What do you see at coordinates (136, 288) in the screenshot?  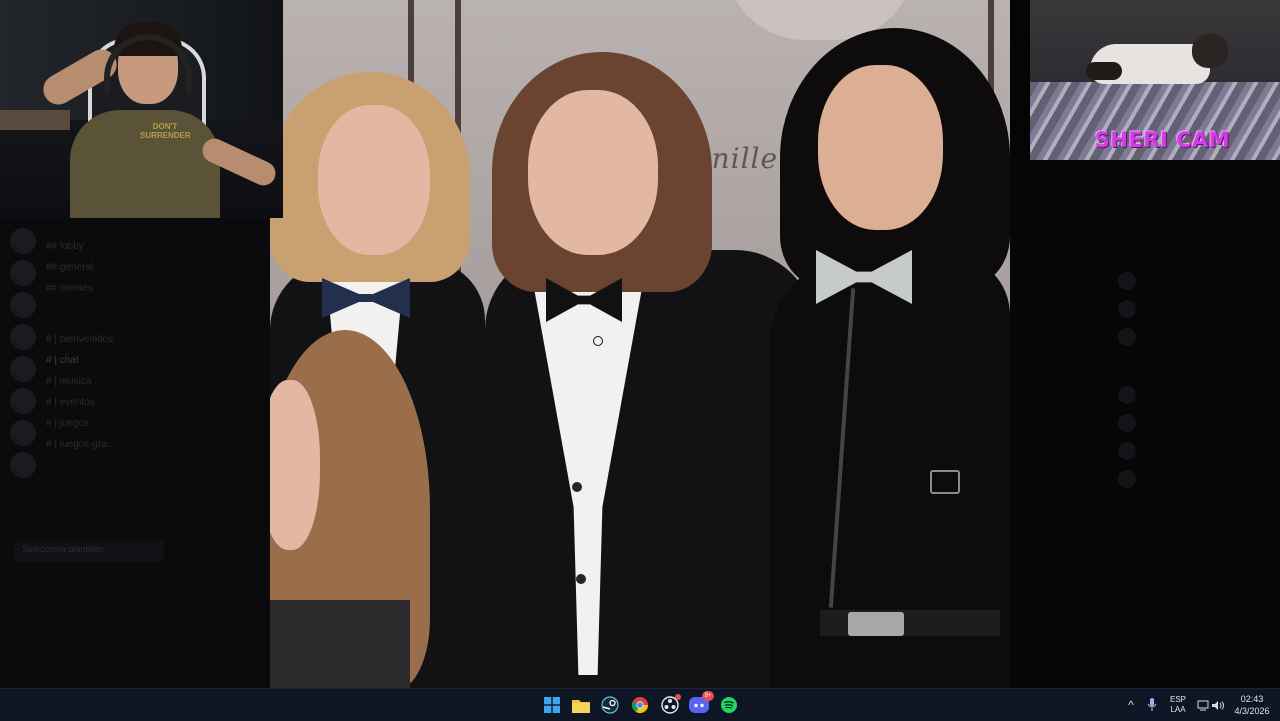 I see `channel-item: ## memes` at bounding box center [136, 288].